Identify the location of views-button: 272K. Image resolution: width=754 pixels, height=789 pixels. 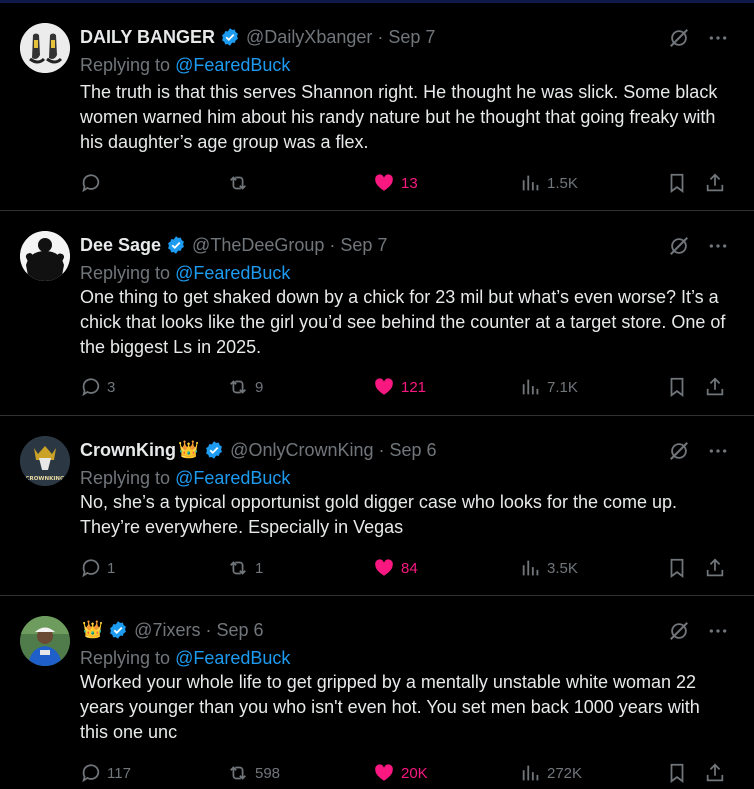
(551, 773).